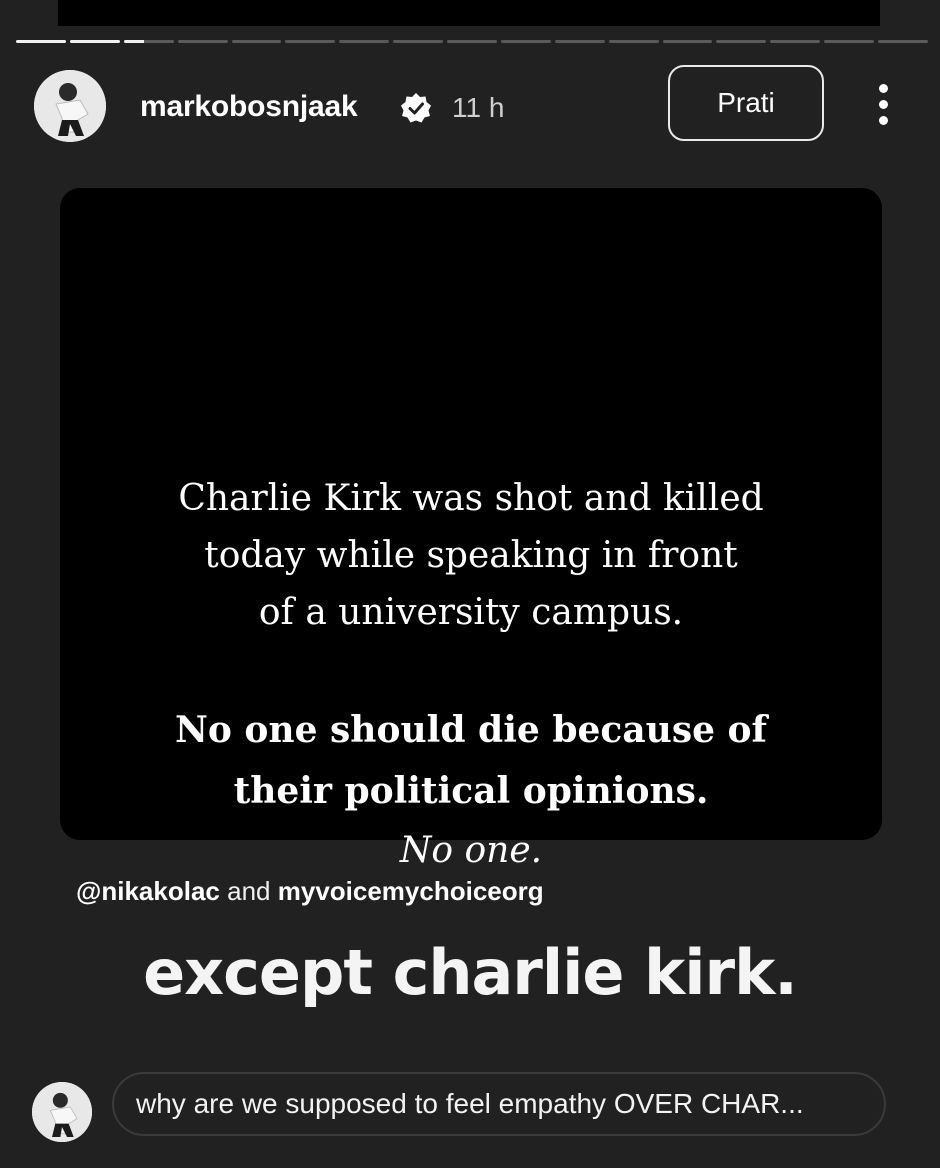 This screenshot has height=1168, width=940. Describe the element at coordinates (471, 850) in the screenshot. I see `card-italic-line: No one.` at that location.